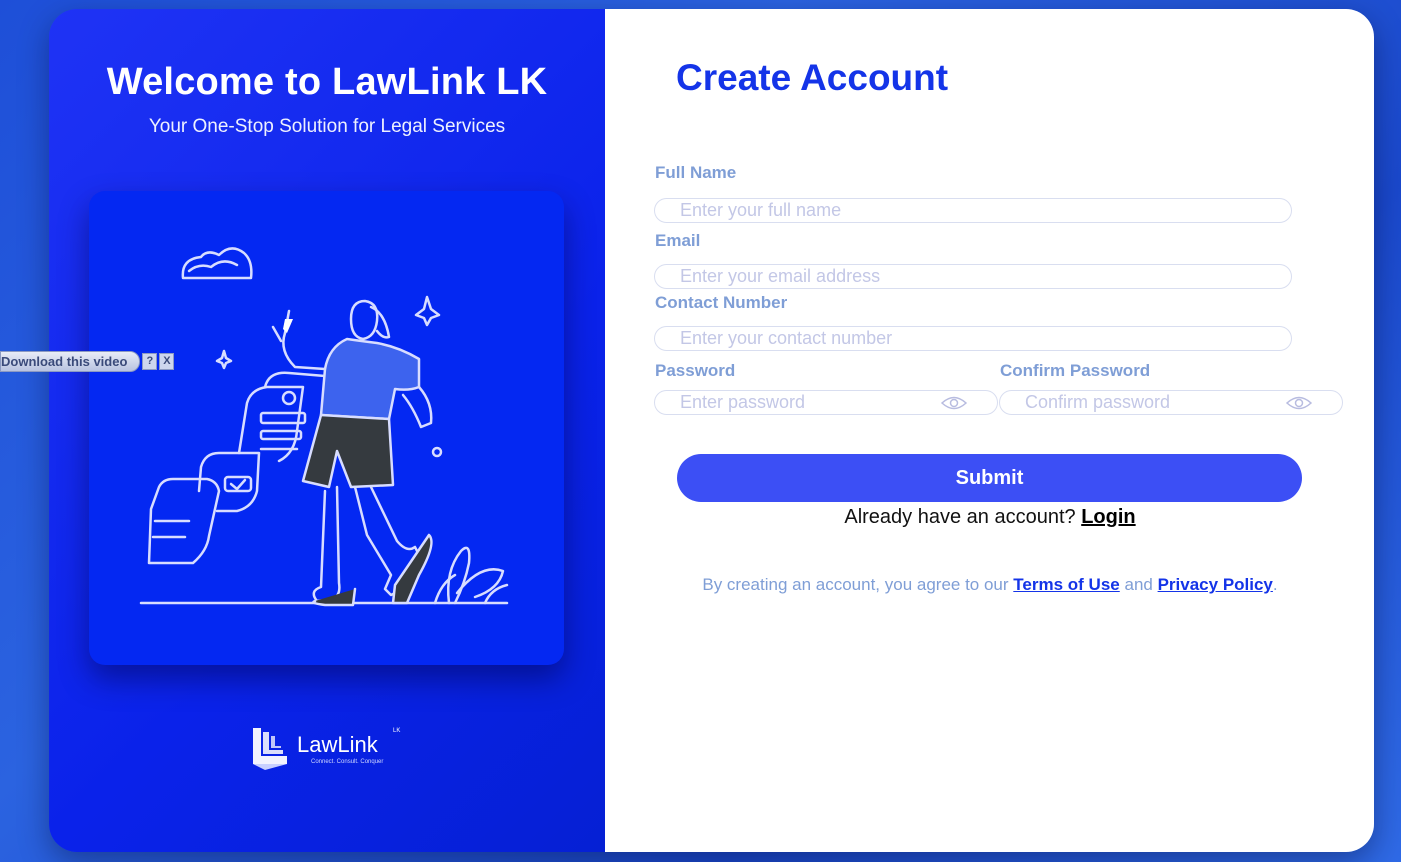 This screenshot has width=1401, height=862. I want to click on close-widget-button: X, so click(167, 361).